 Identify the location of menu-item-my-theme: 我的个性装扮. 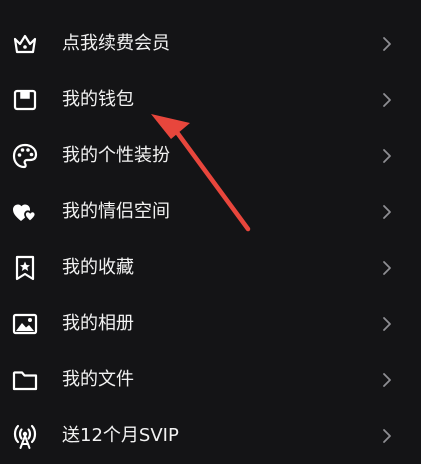
(210, 156).